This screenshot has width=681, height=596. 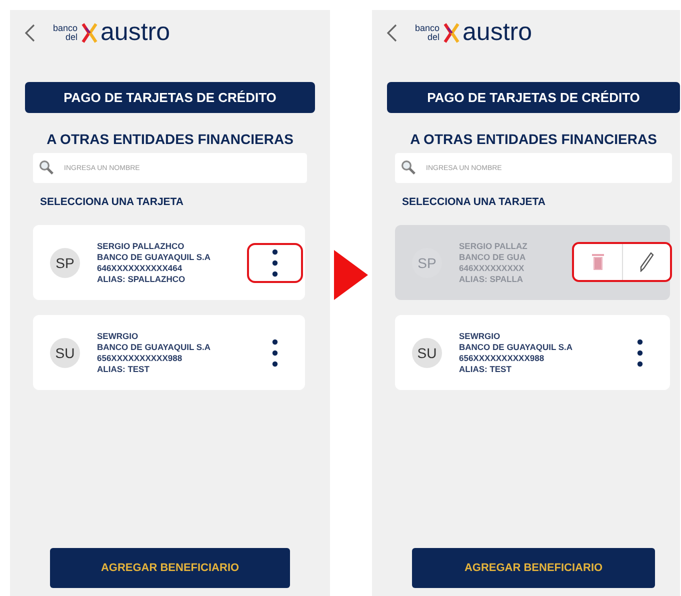 I want to click on more-button, so click(x=275, y=262).